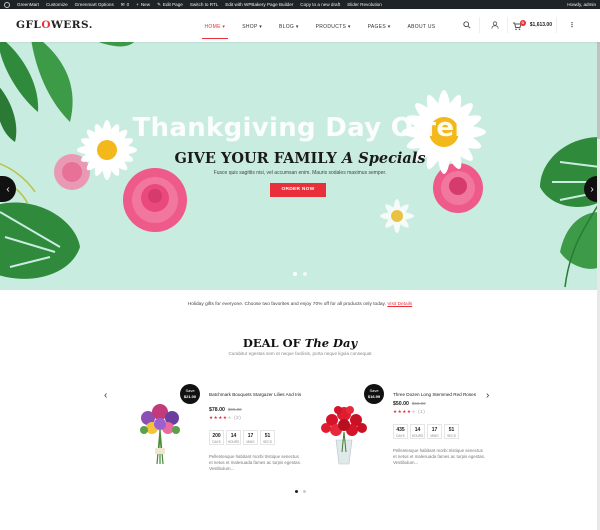  Describe the element at coordinates (300, 274) in the screenshot. I see `slider-pagination` at that location.